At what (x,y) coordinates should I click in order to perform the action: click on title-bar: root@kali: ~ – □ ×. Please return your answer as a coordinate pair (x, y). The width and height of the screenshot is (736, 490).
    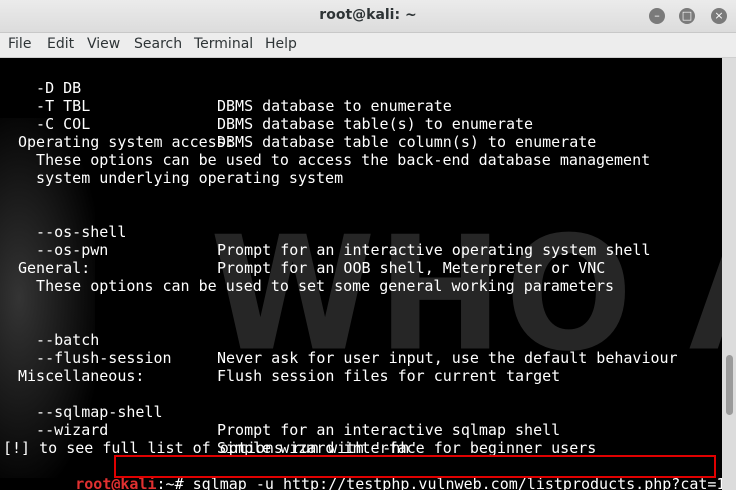
    Looking at the image, I should click on (368, 16).